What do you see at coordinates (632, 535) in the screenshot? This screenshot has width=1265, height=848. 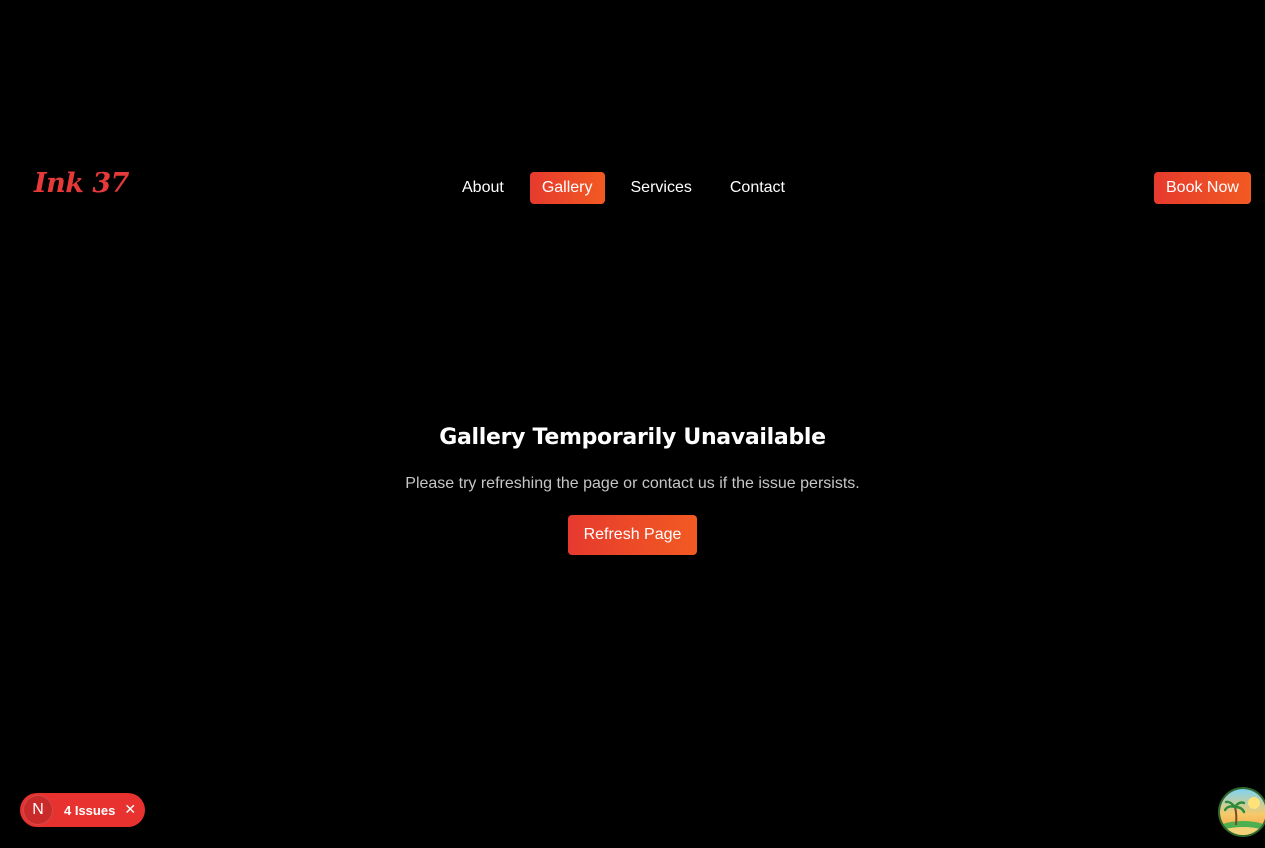 I see `refresh-page-button: Refresh Page` at bounding box center [632, 535].